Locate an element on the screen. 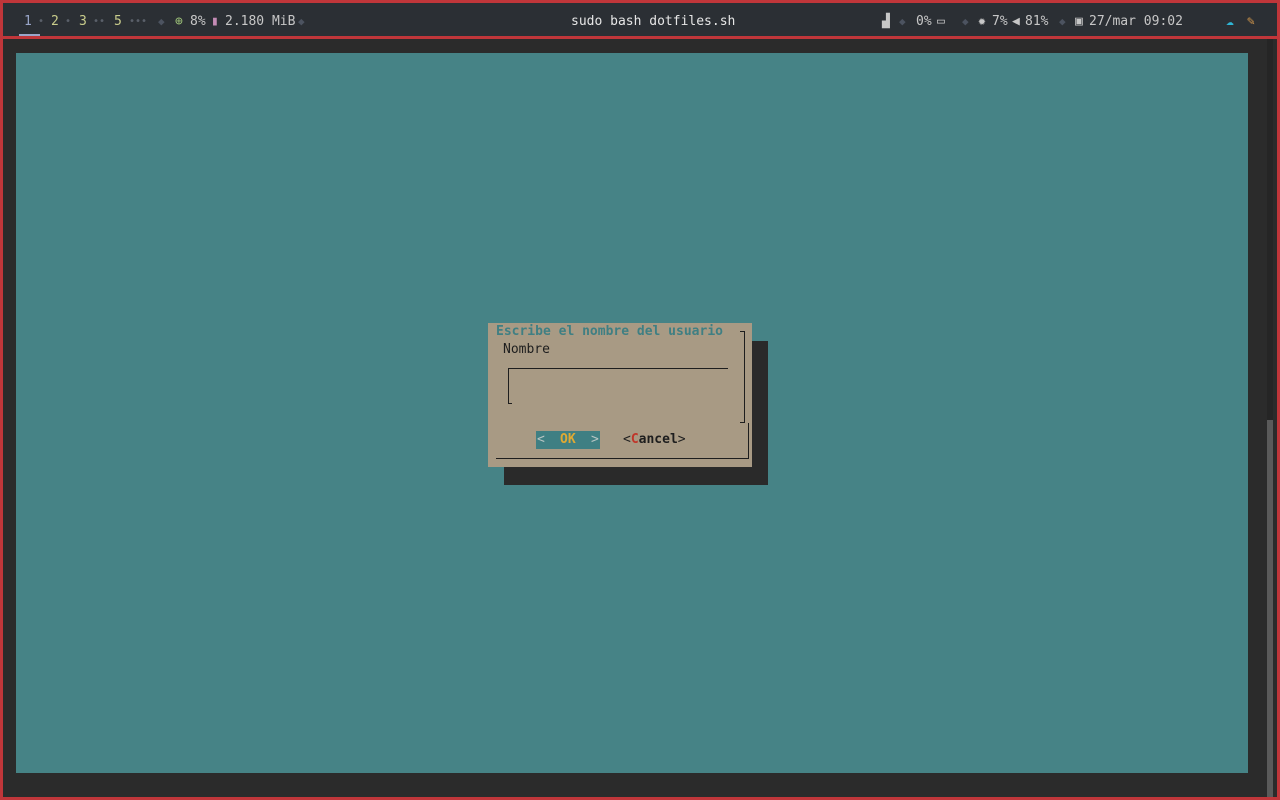 This screenshot has width=1280, height=800. dialog-border-bottom is located at coordinates (622, 458).